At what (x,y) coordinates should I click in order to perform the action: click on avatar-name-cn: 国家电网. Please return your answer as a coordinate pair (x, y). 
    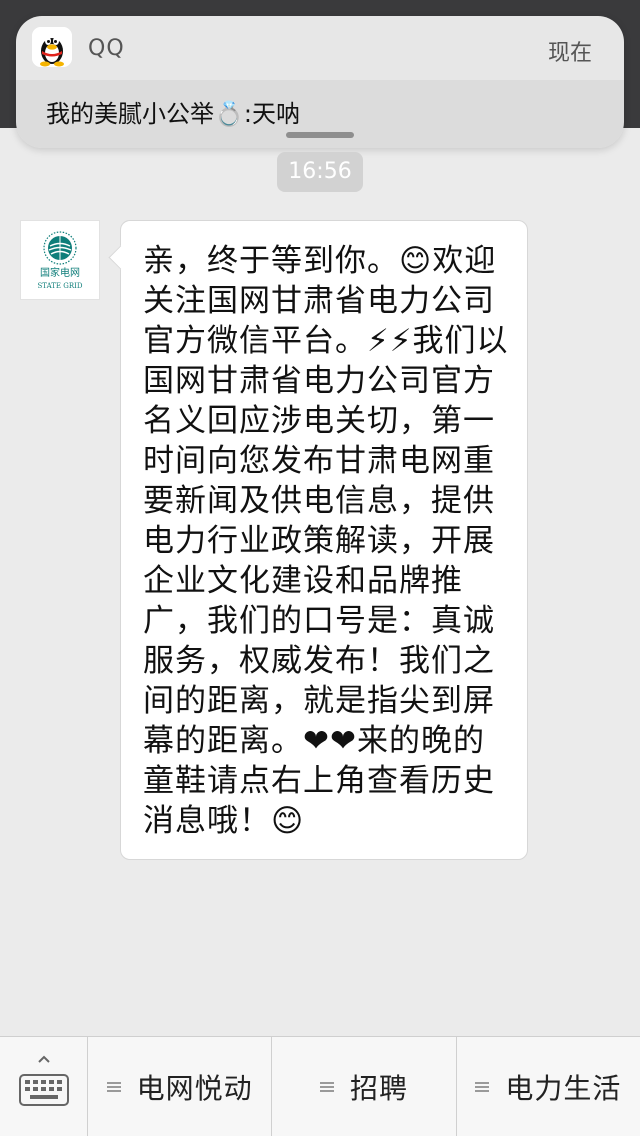
    Looking at the image, I should click on (60, 272).